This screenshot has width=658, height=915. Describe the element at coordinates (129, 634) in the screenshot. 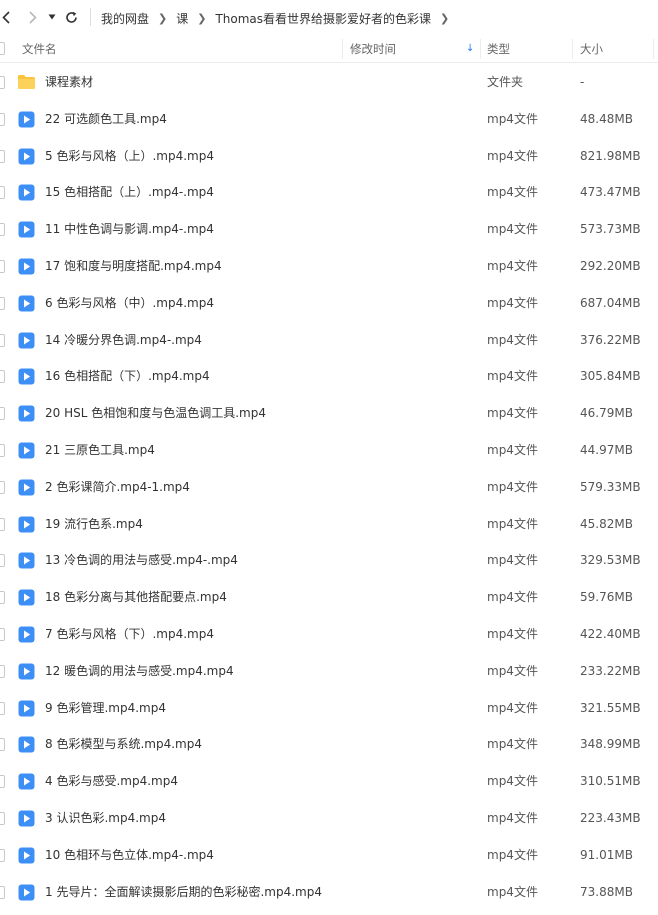

I see `file-name: 7 色彩与风格（下）.mp4.mp4` at that location.